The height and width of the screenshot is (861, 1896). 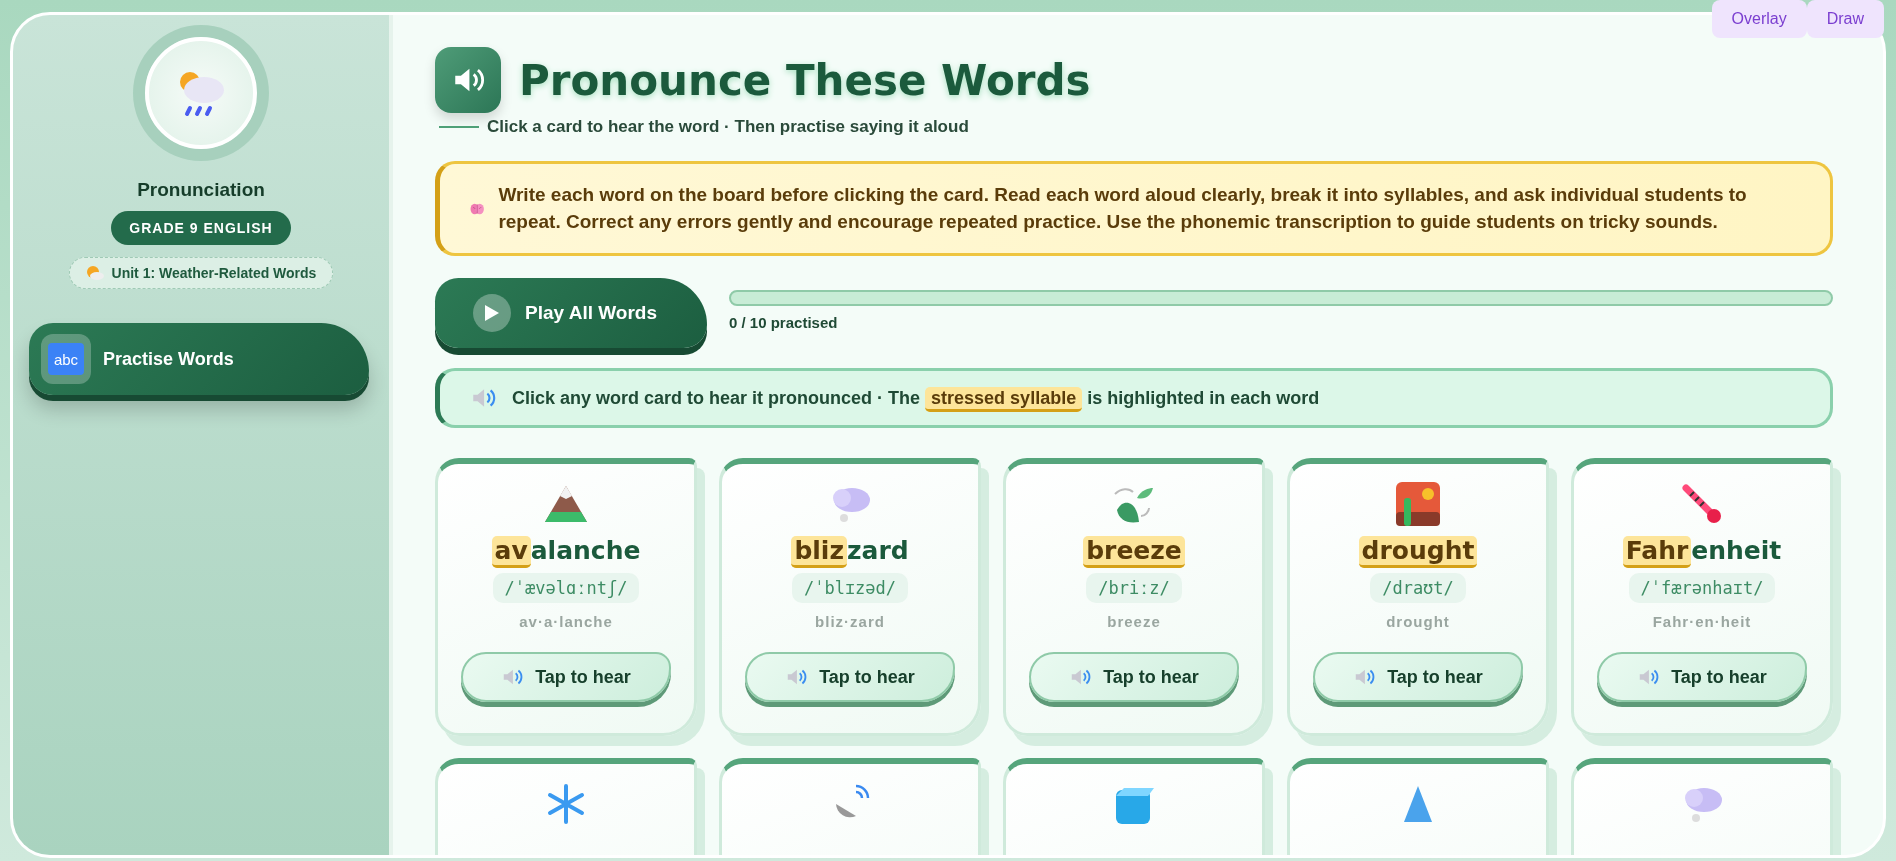 What do you see at coordinates (1418, 504) in the screenshot?
I see `desert-icon` at bounding box center [1418, 504].